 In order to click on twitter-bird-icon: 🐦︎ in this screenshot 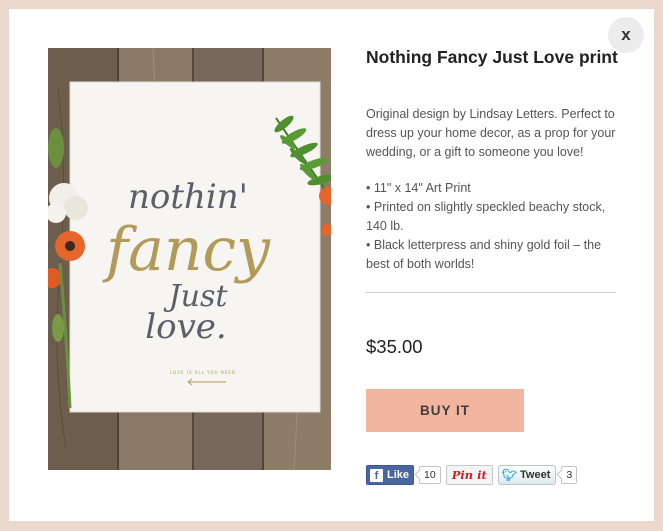, I will do `click(509, 475)`.